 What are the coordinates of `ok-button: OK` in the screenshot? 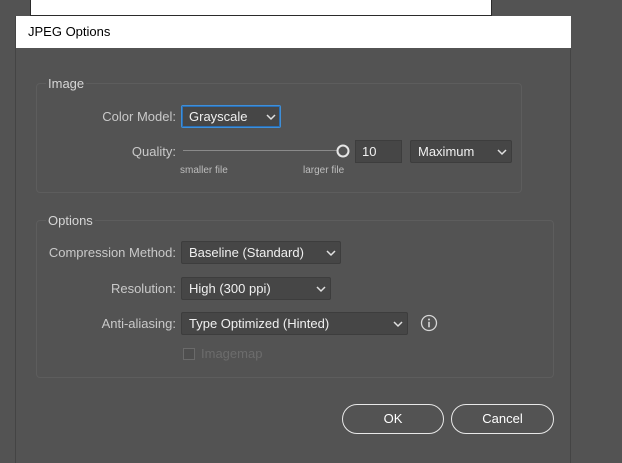 It's located at (393, 419).